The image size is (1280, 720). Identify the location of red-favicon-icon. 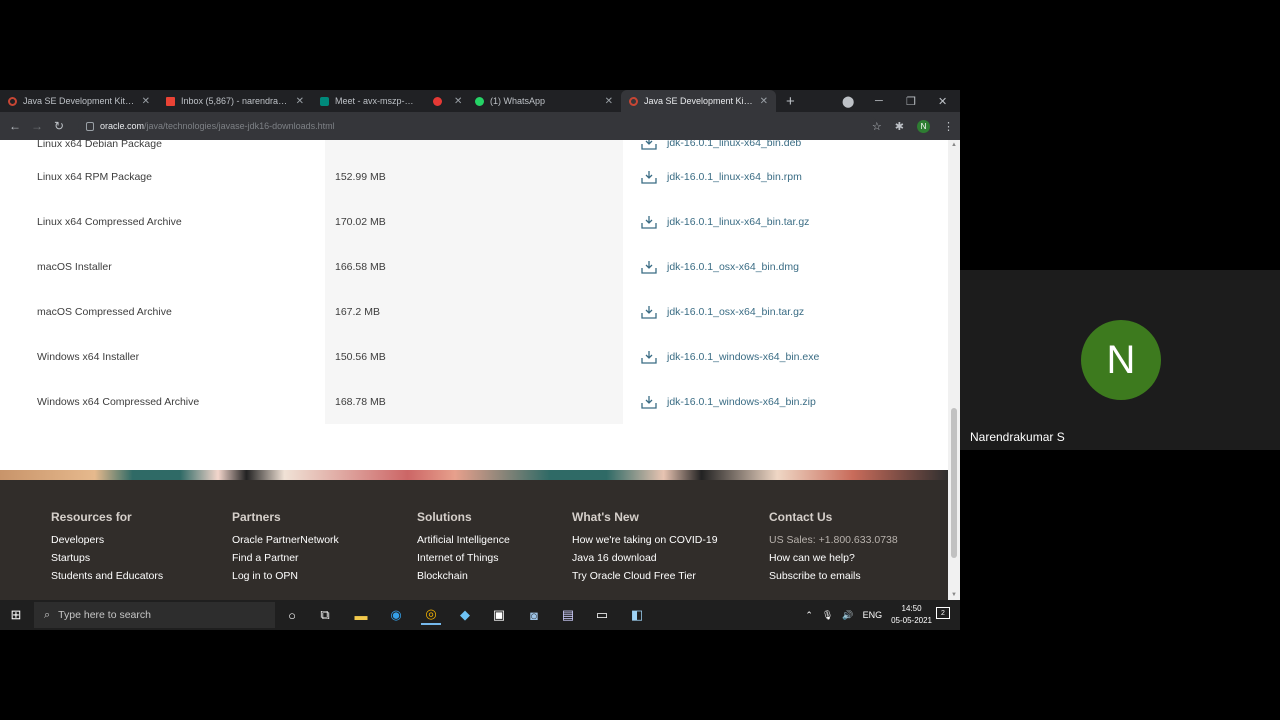
(437, 101).